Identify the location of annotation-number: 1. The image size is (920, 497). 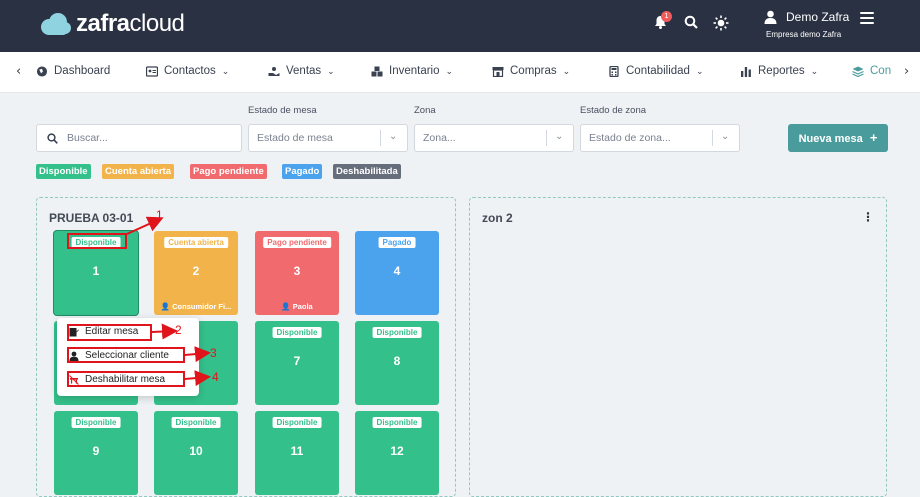
(159, 215).